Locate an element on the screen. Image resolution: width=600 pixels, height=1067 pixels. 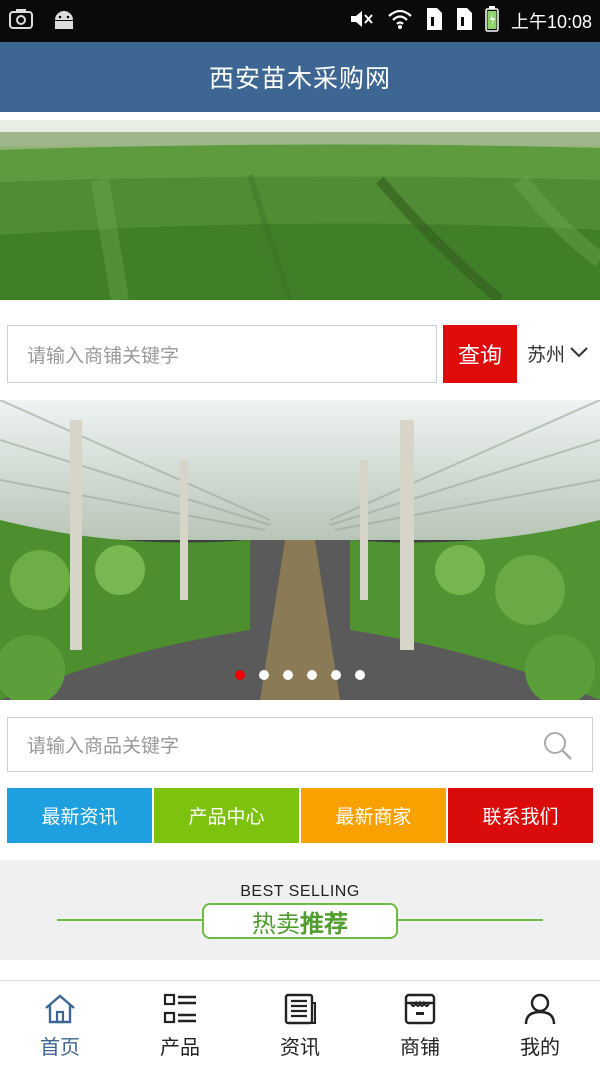
page-title: 西安苗木采购网 is located at coordinates (299, 78).